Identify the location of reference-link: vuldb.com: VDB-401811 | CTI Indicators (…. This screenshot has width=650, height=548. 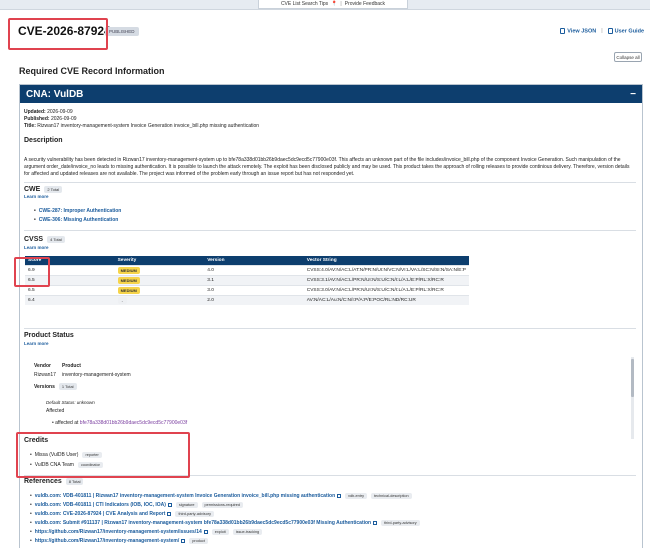
(100, 505).